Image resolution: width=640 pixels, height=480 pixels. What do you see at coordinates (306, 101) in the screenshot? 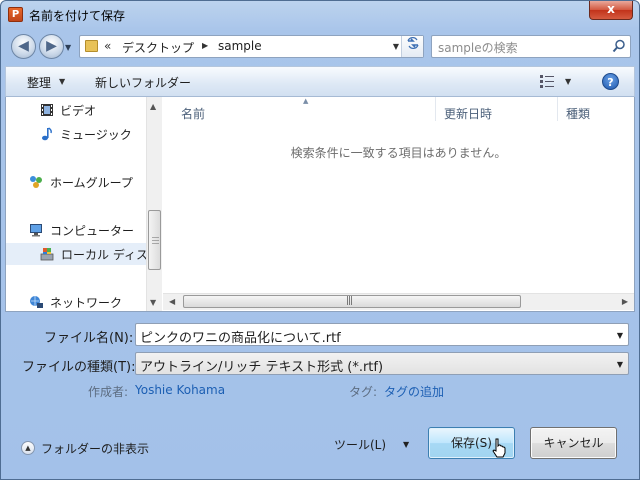
I see `sort-ascending-icon: ▲` at bounding box center [306, 101].